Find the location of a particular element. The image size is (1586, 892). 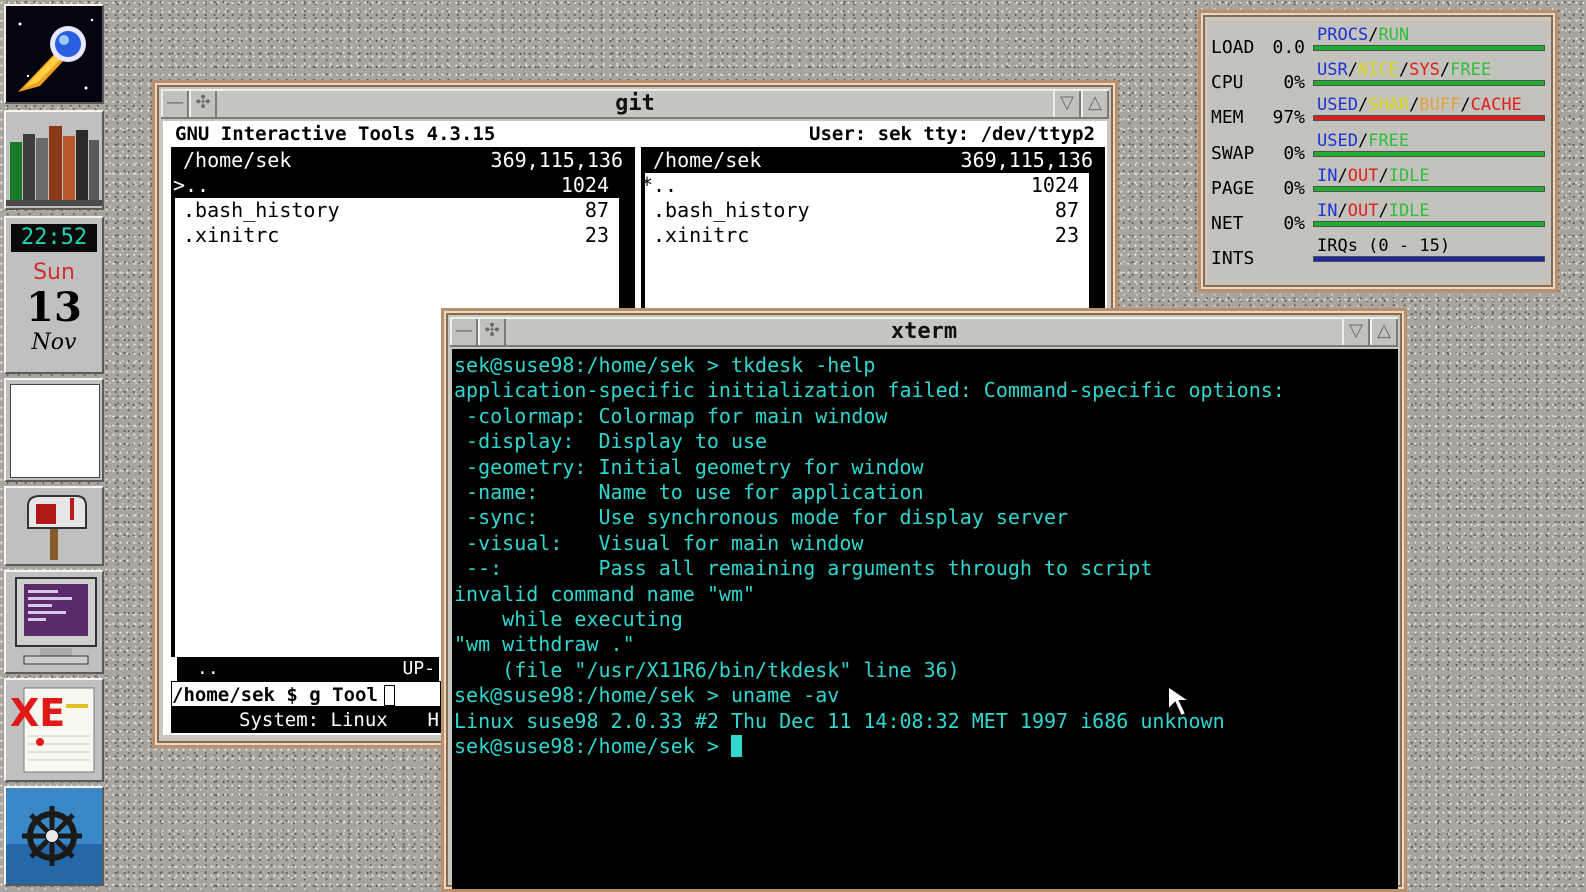

left-panel-path: /home/sek is located at coordinates (237, 160).